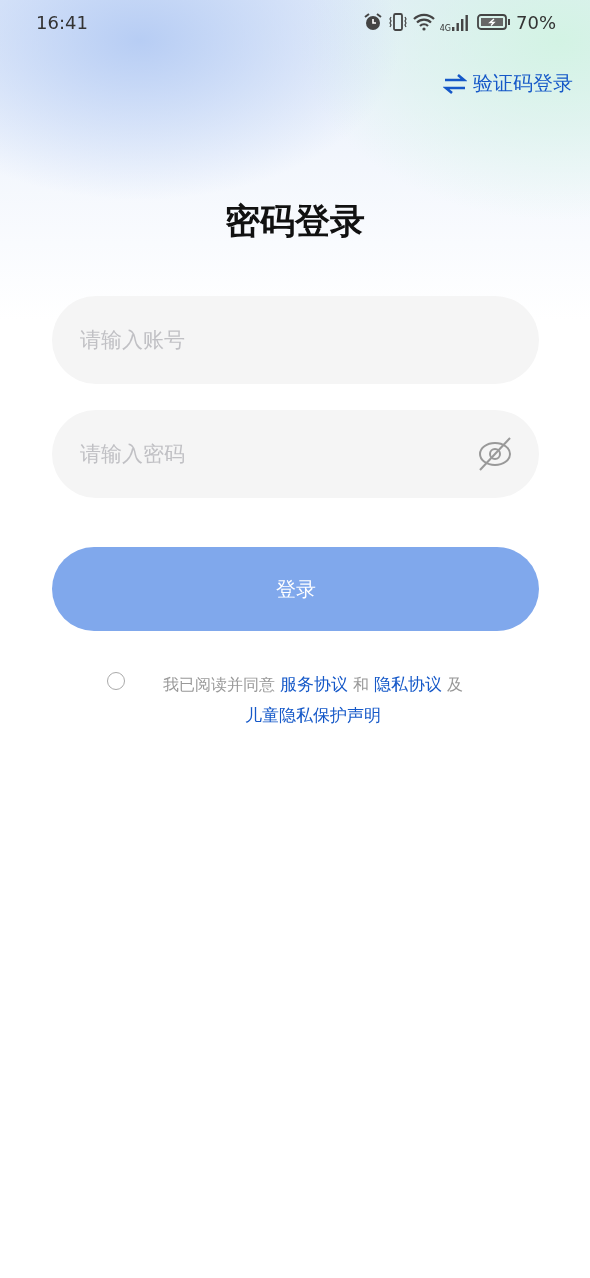  What do you see at coordinates (495, 454) in the screenshot?
I see `eye-off-icon` at bounding box center [495, 454].